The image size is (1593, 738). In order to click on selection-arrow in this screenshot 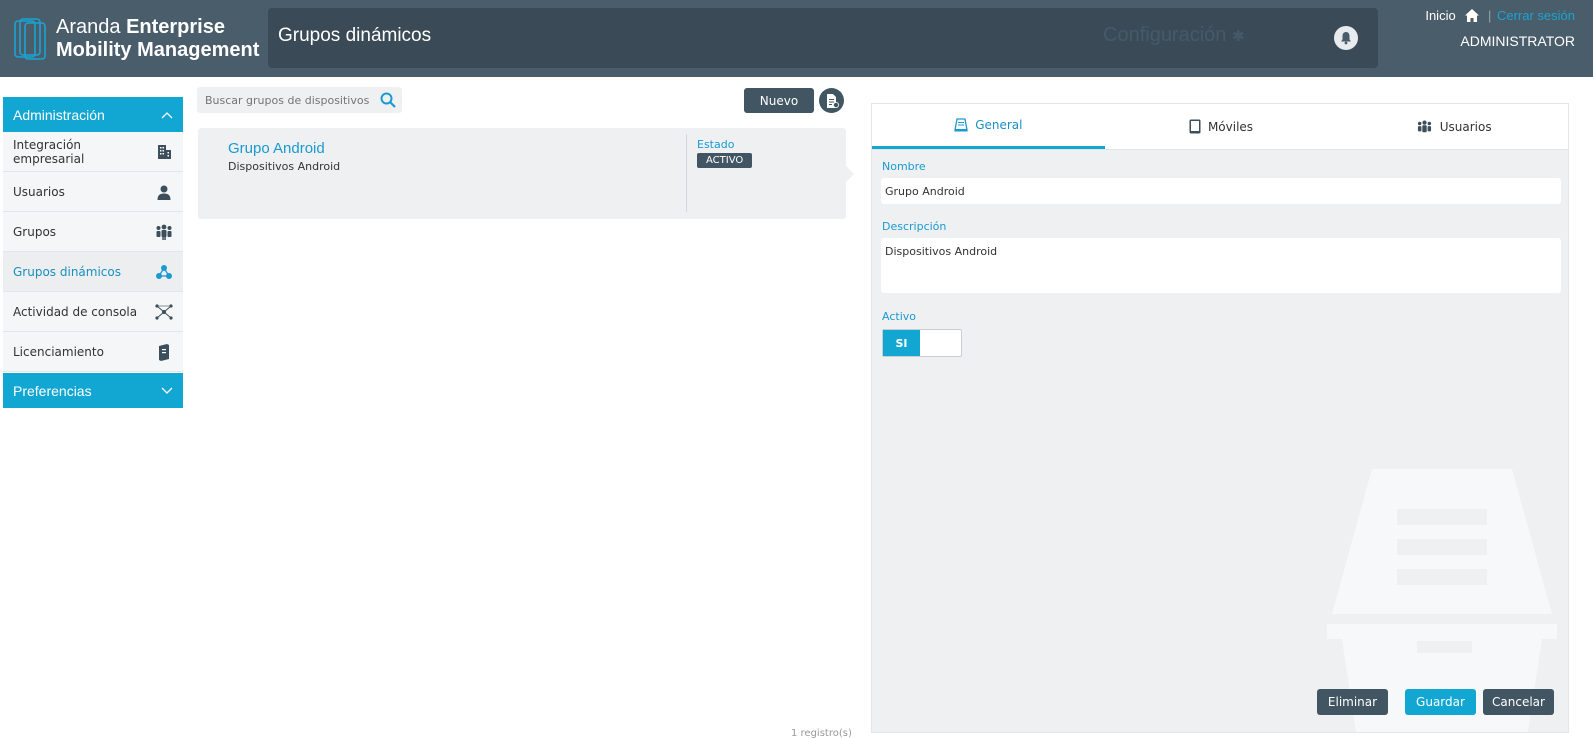, I will do `click(850, 174)`.